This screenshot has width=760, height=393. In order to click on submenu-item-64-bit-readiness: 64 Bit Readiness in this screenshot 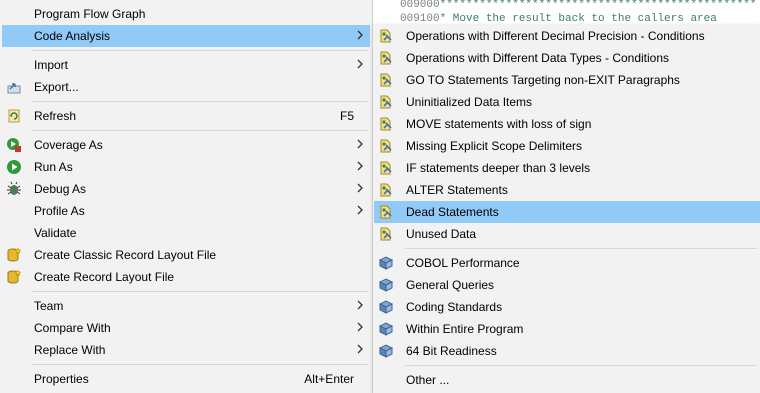, I will do `click(567, 351)`.